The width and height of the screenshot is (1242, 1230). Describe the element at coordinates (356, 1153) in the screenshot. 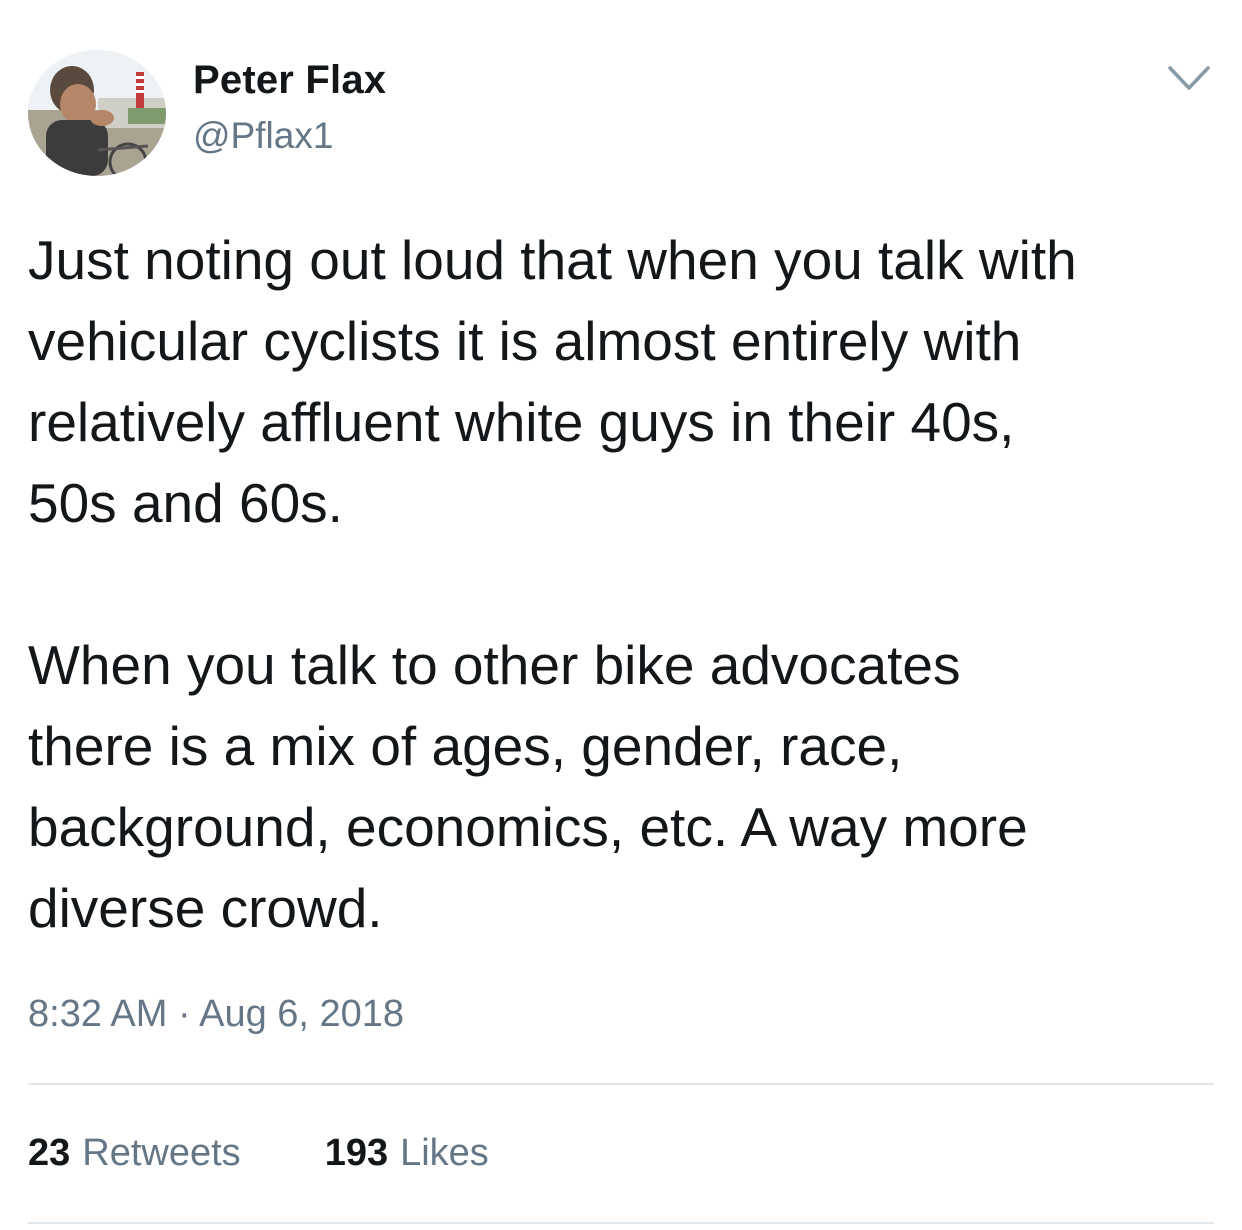

I see `likes-count: 193` at that location.